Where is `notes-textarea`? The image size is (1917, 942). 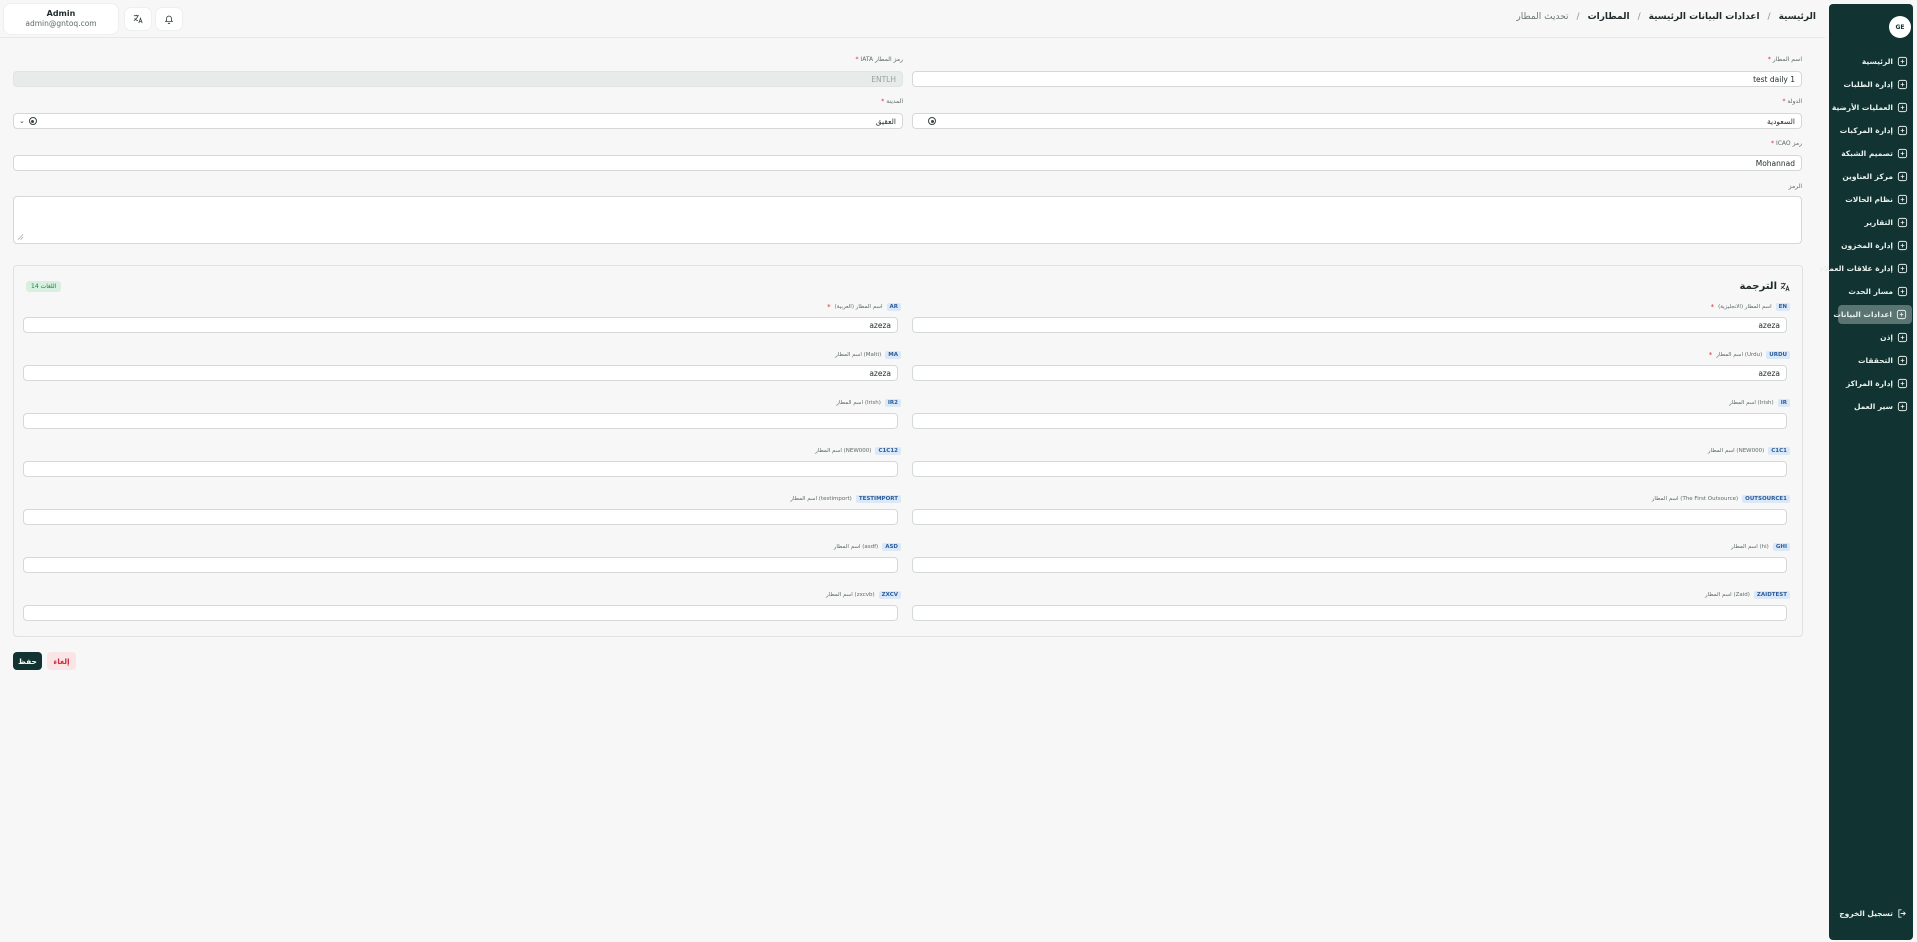
notes-textarea is located at coordinates (907, 220).